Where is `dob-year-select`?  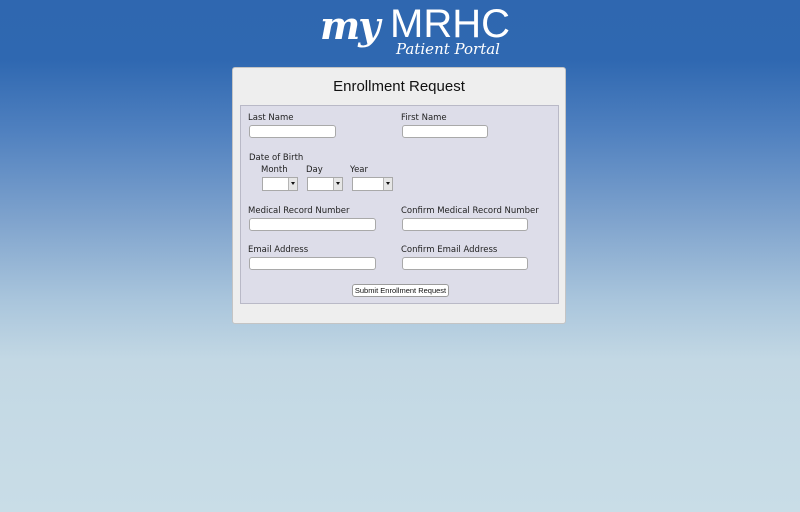
dob-year-select is located at coordinates (372, 184).